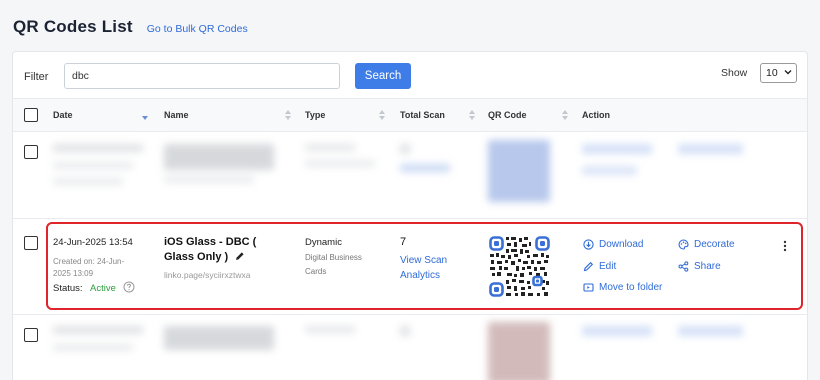 This screenshot has width=820, height=380. What do you see at coordinates (422, 115) in the screenshot?
I see `column-total-scan: Total Scan` at bounding box center [422, 115].